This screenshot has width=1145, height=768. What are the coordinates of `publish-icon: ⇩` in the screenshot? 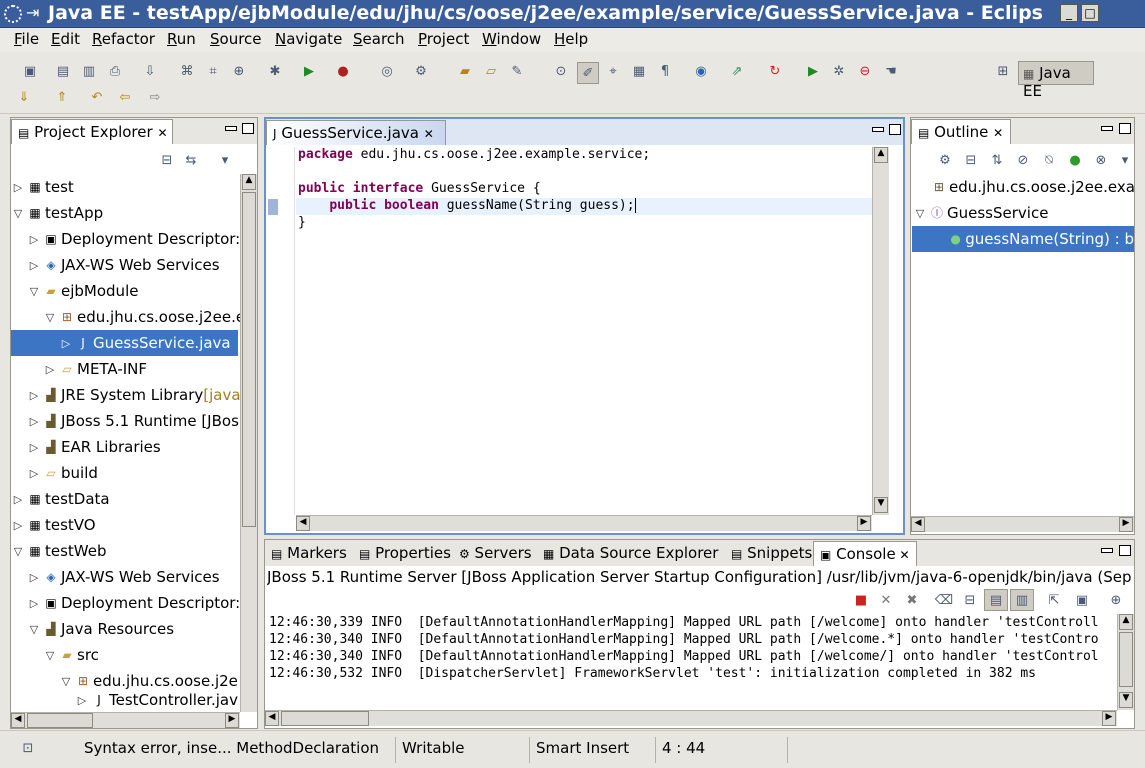 It's located at (150, 71).